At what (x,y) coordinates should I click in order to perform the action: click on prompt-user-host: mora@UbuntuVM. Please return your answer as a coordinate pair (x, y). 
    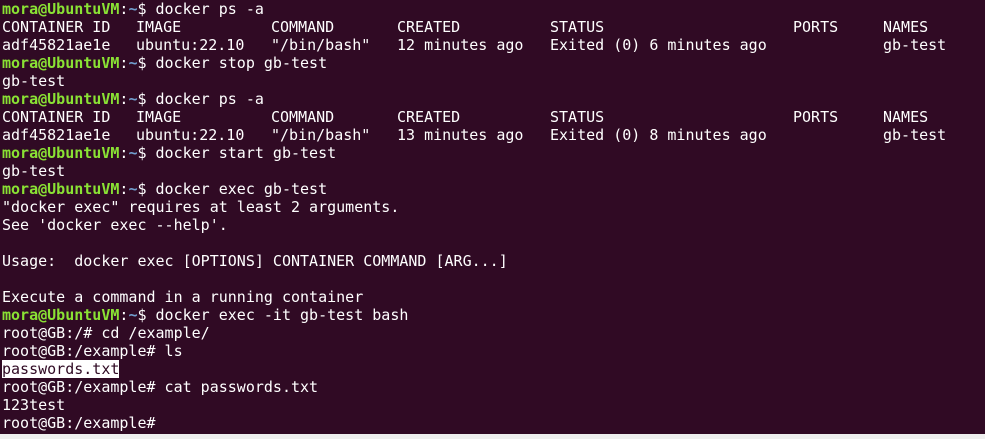
    Looking at the image, I should click on (61, 9).